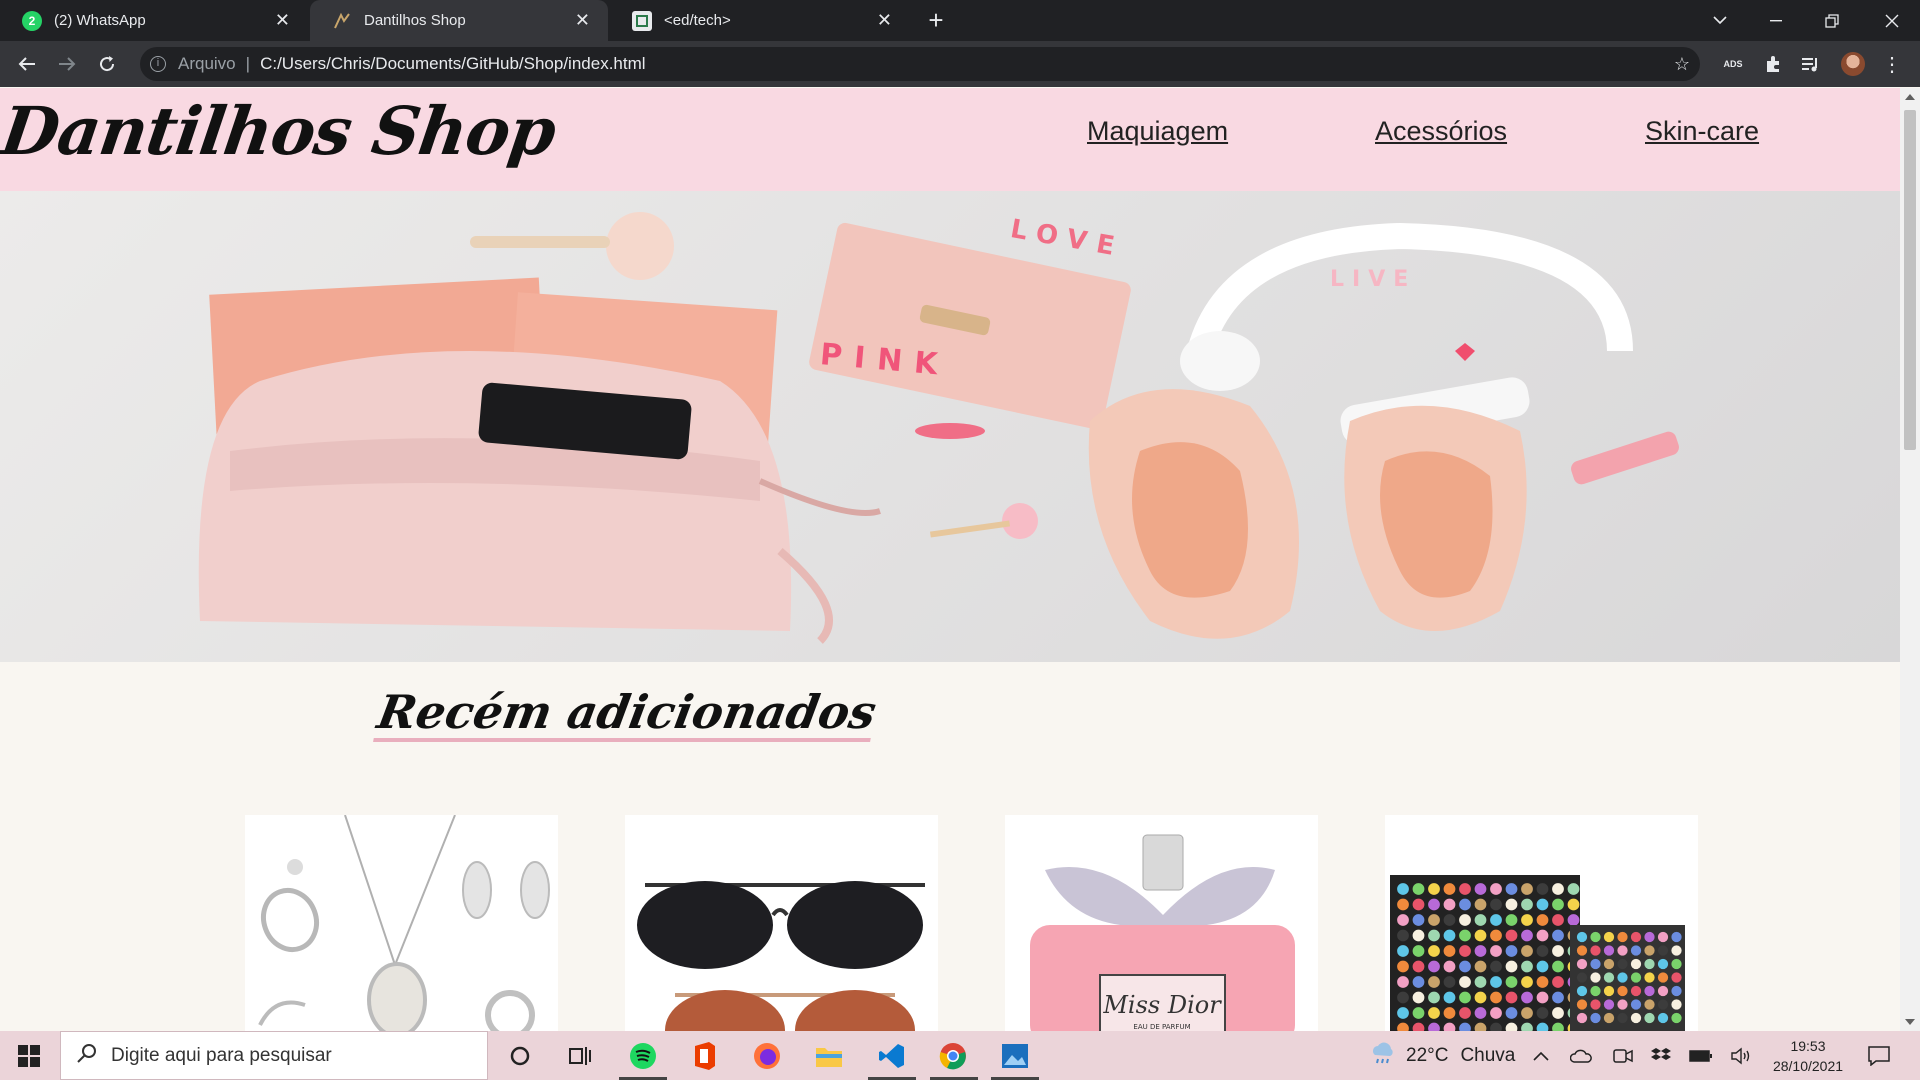 This screenshot has height=1080, width=1920. What do you see at coordinates (953, 1056) in the screenshot?
I see `chrome-icon` at bounding box center [953, 1056].